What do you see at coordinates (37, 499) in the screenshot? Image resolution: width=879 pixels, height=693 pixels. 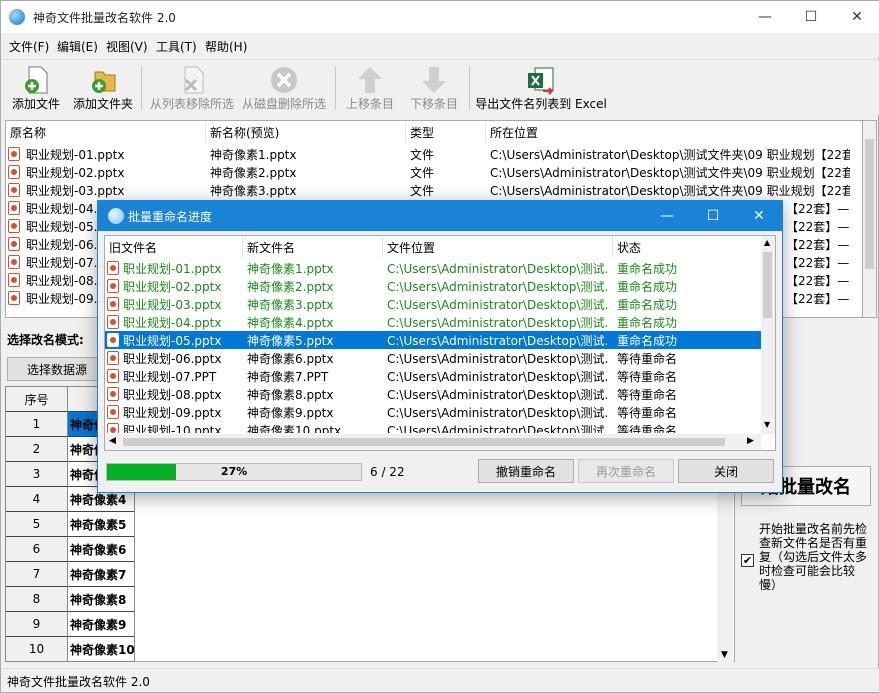 I see `grid-index: 4` at bounding box center [37, 499].